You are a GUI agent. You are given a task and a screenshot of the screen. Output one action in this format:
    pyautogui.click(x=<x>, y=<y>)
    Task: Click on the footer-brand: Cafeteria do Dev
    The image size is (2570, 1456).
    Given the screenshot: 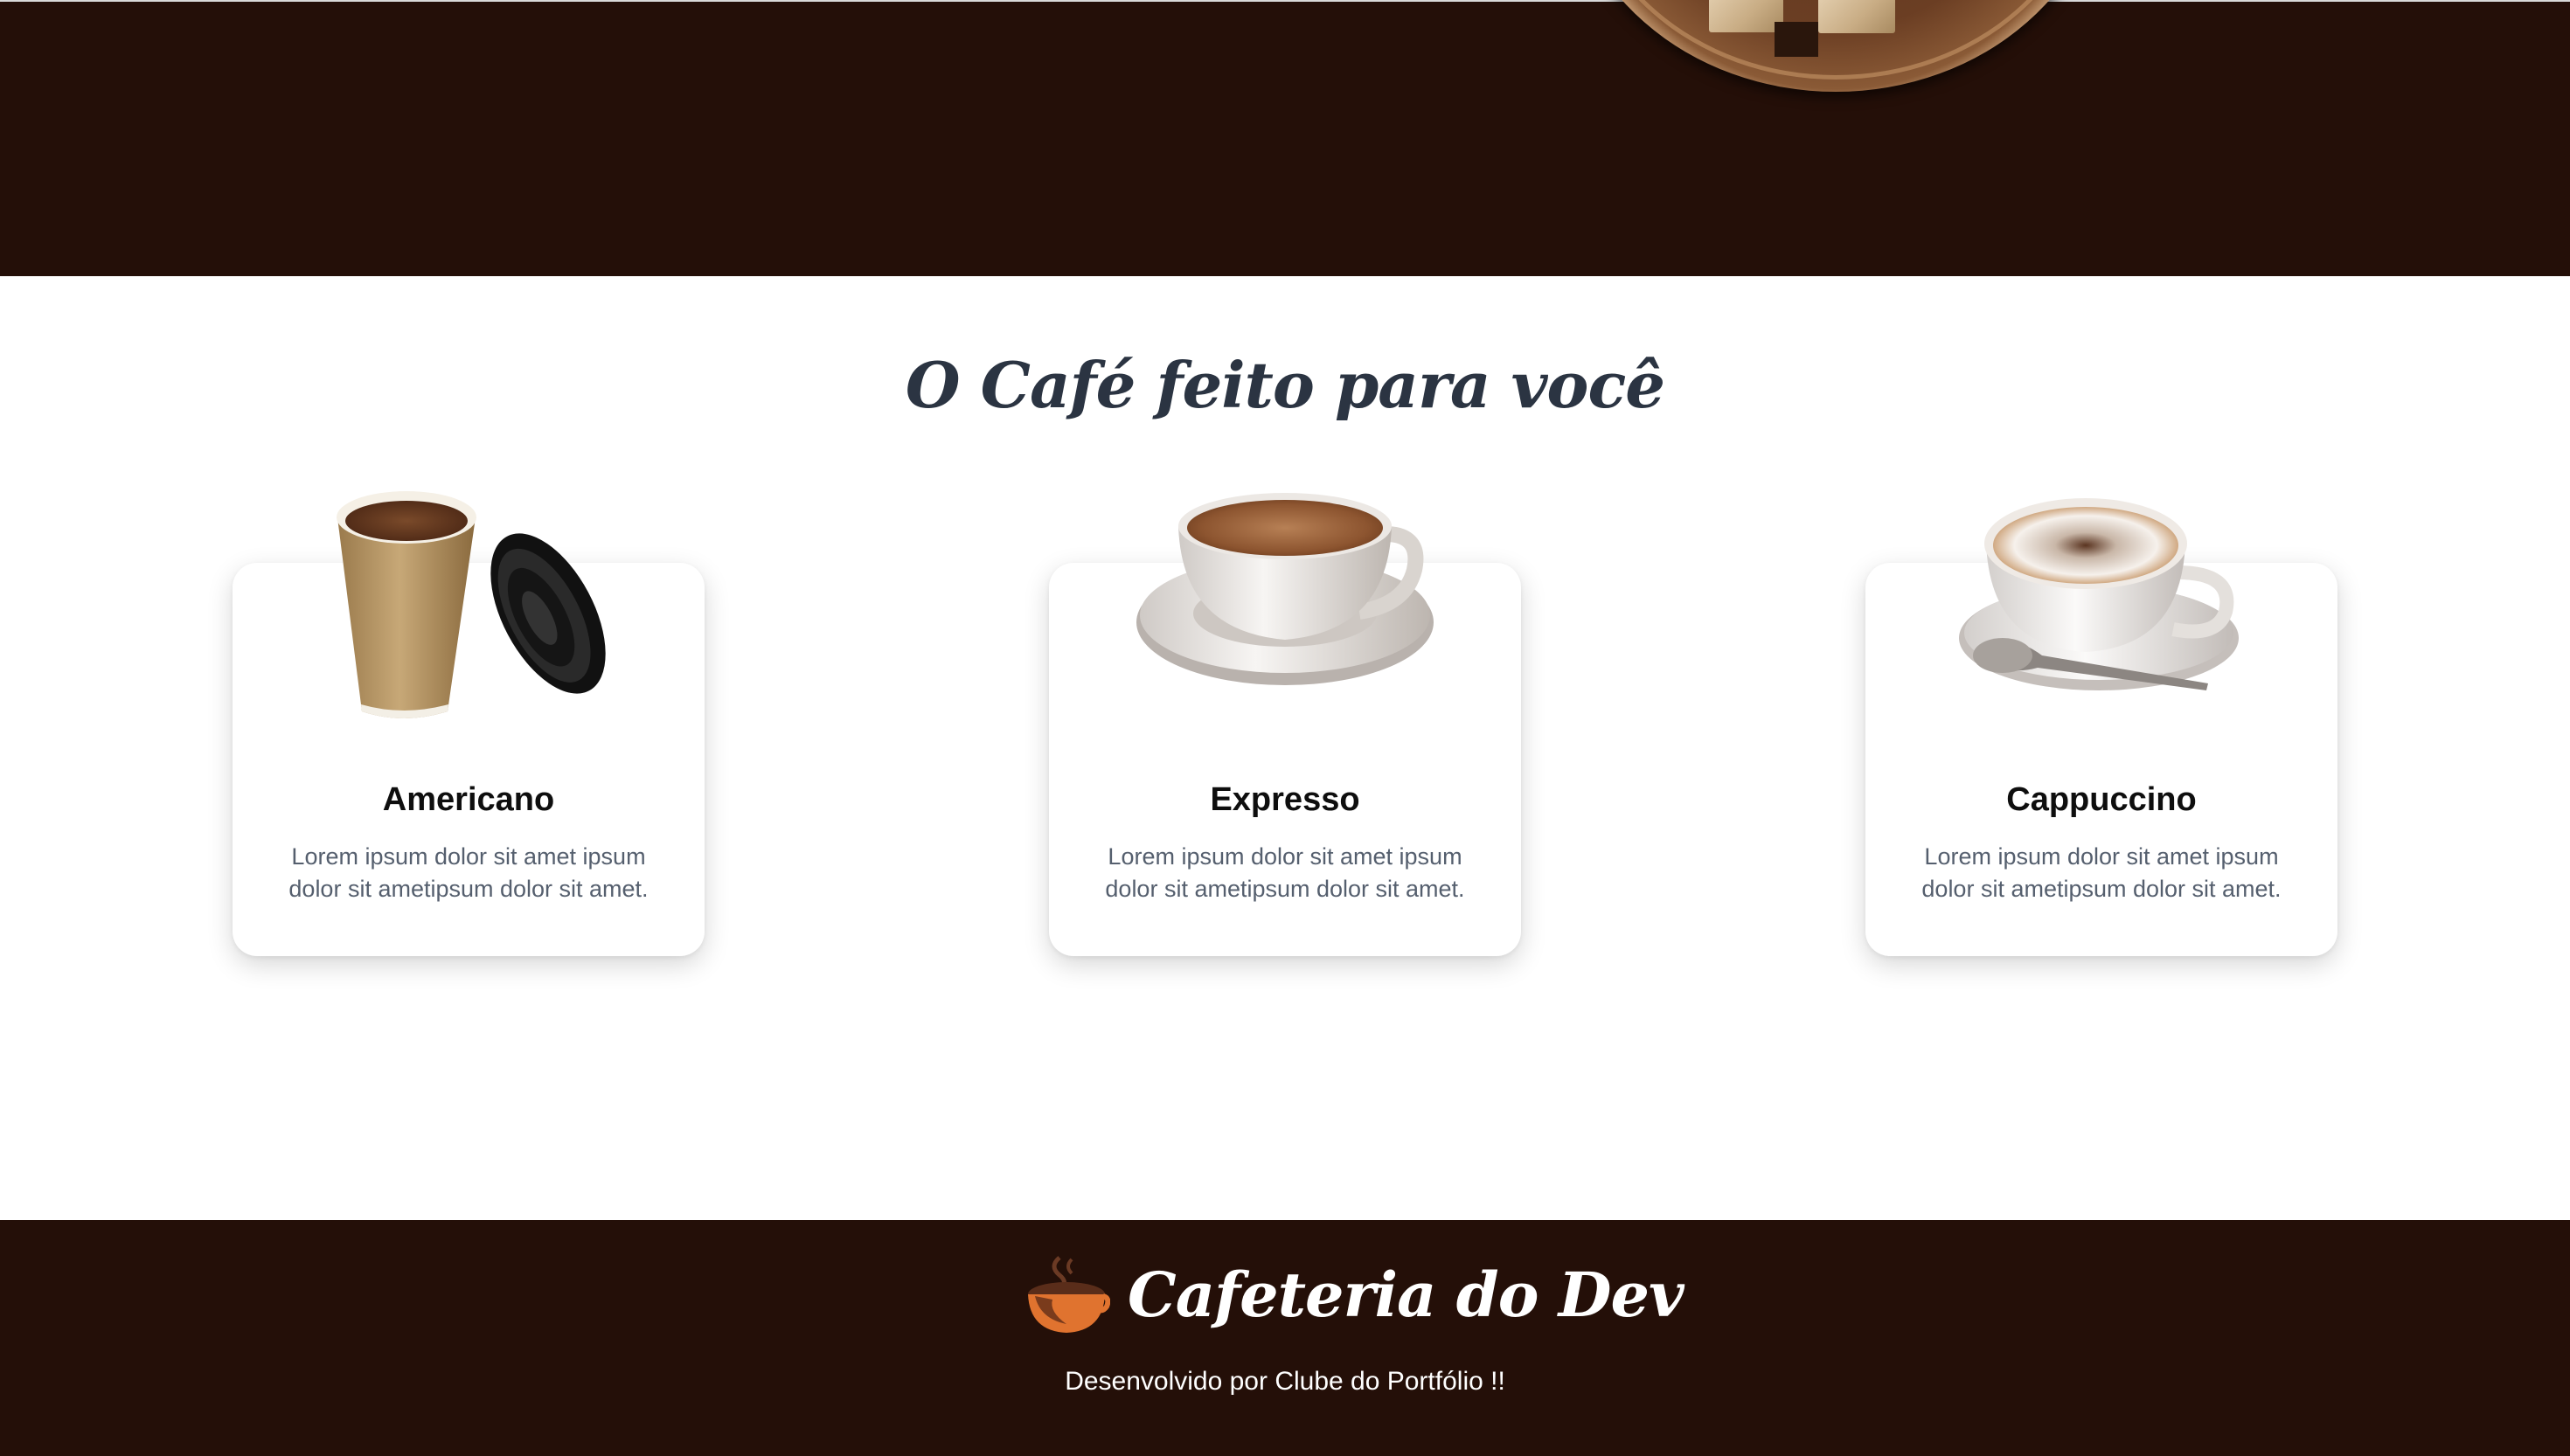 What is the action you would take?
    pyautogui.click(x=1353, y=1294)
    